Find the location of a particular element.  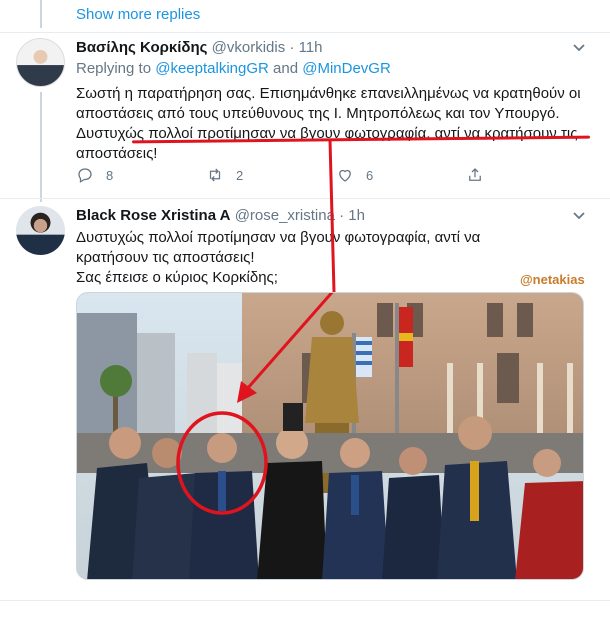

timestamp: 1h is located at coordinates (356, 215).